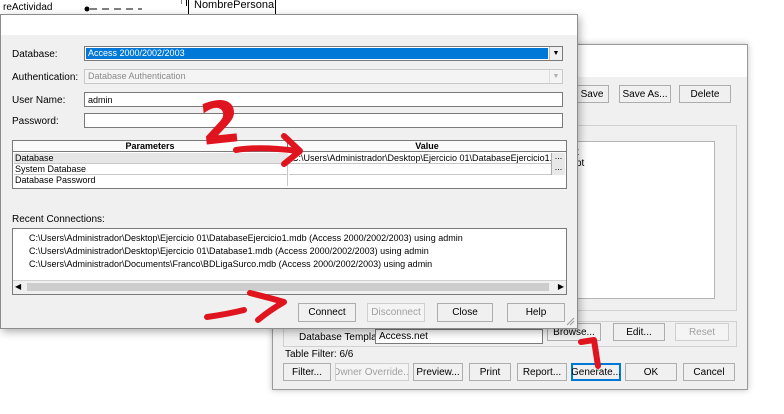 The height and width of the screenshot is (414, 784). What do you see at coordinates (396, 312) in the screenshot?
I see `disconnect-button: Disconnect` at bounding box center [396, 312].